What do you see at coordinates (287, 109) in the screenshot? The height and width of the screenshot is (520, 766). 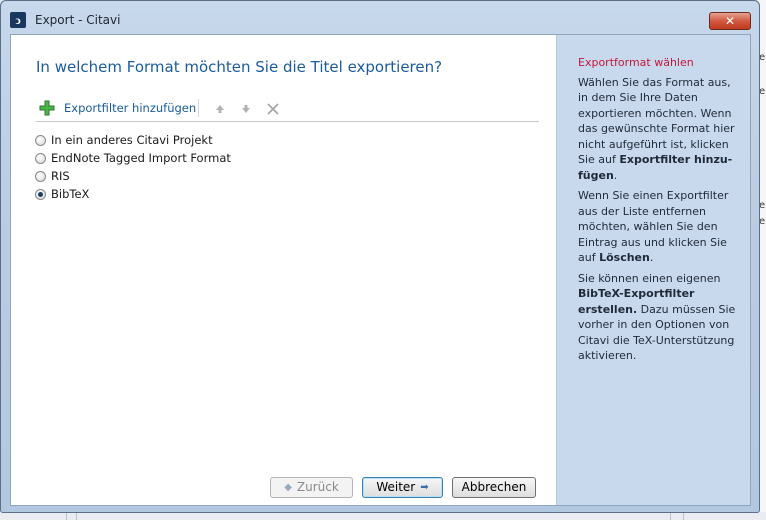 I see `filter-toolbar: Exportfilter hinzufügen` at bounding box center [287, 109].